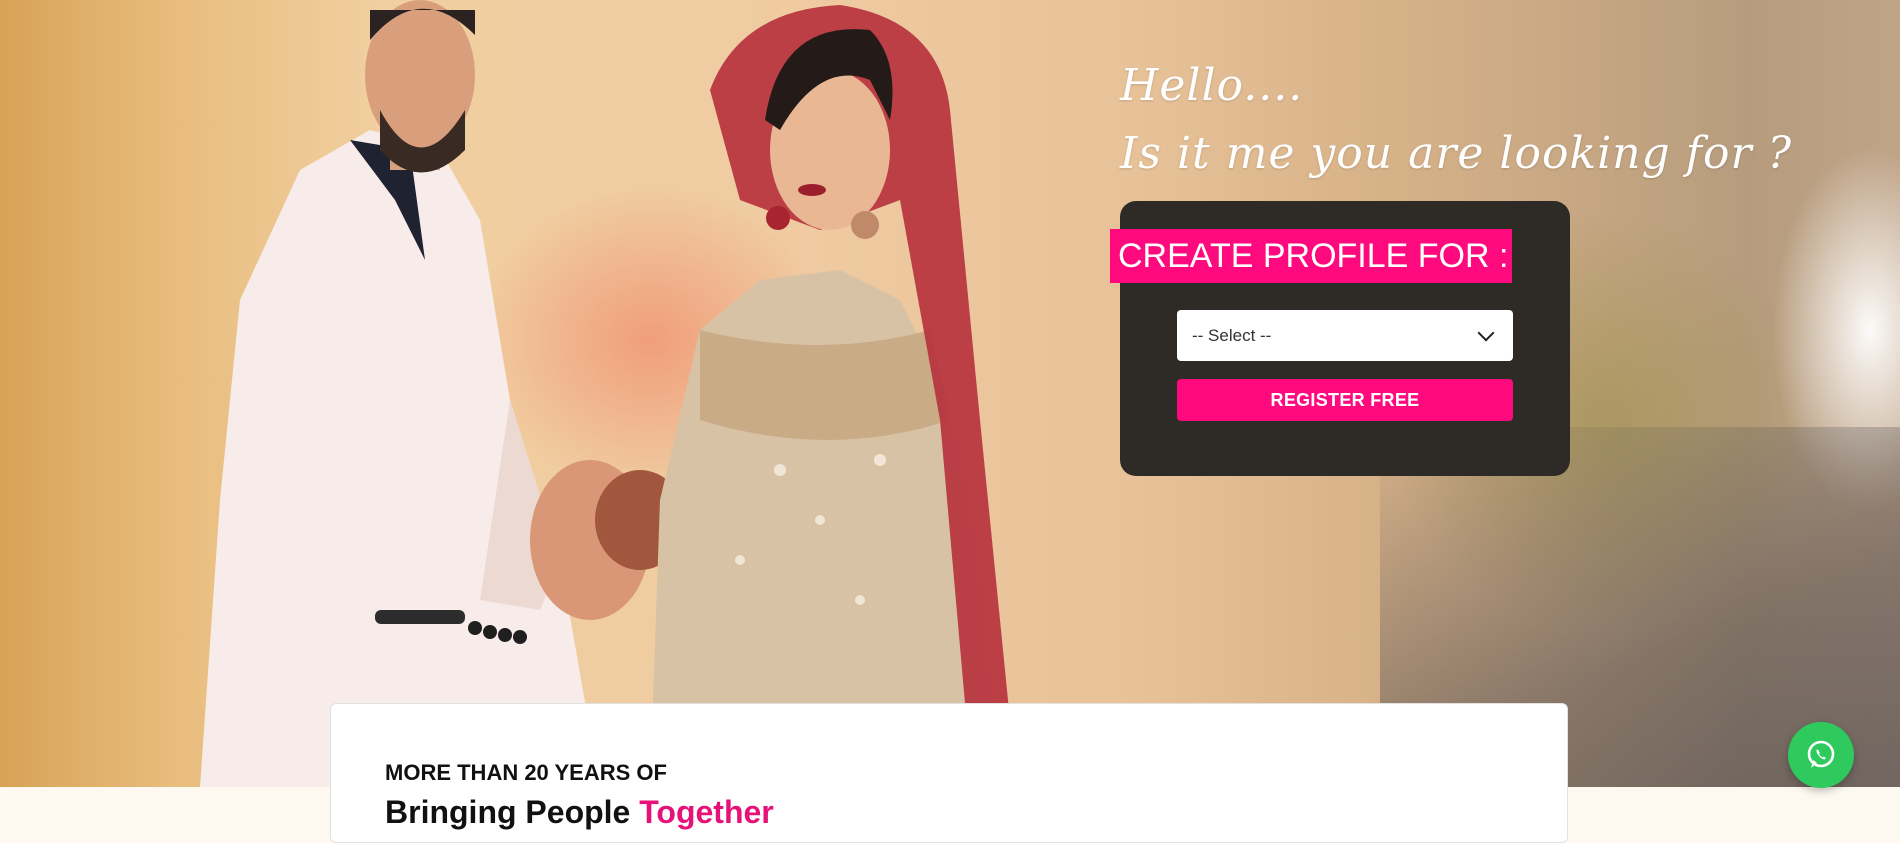 The width and height of the screenshot is (1900, 843). What do you see at coordinates (526, 772) in the screenshot?
I see `about-subheading: MORE THAN 20 YEARS OF` at bounding box center [526, 772].